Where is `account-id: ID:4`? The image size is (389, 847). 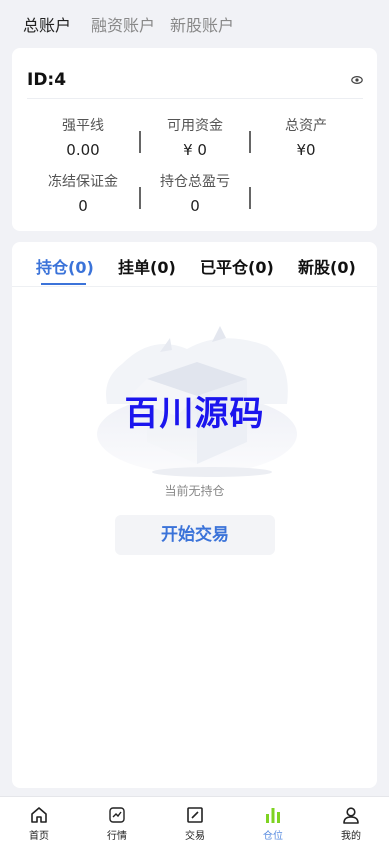
account-id: ID:4 is located at coordinates (47, 80).